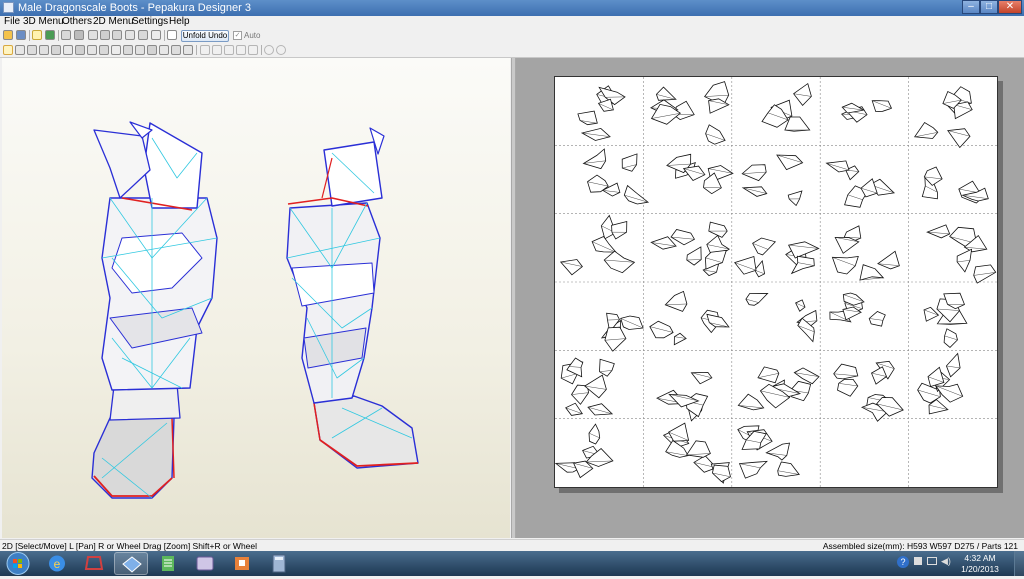  Describe the element at coordinates (188, 50) in the screenshot. I see `layout-icon` at that location.